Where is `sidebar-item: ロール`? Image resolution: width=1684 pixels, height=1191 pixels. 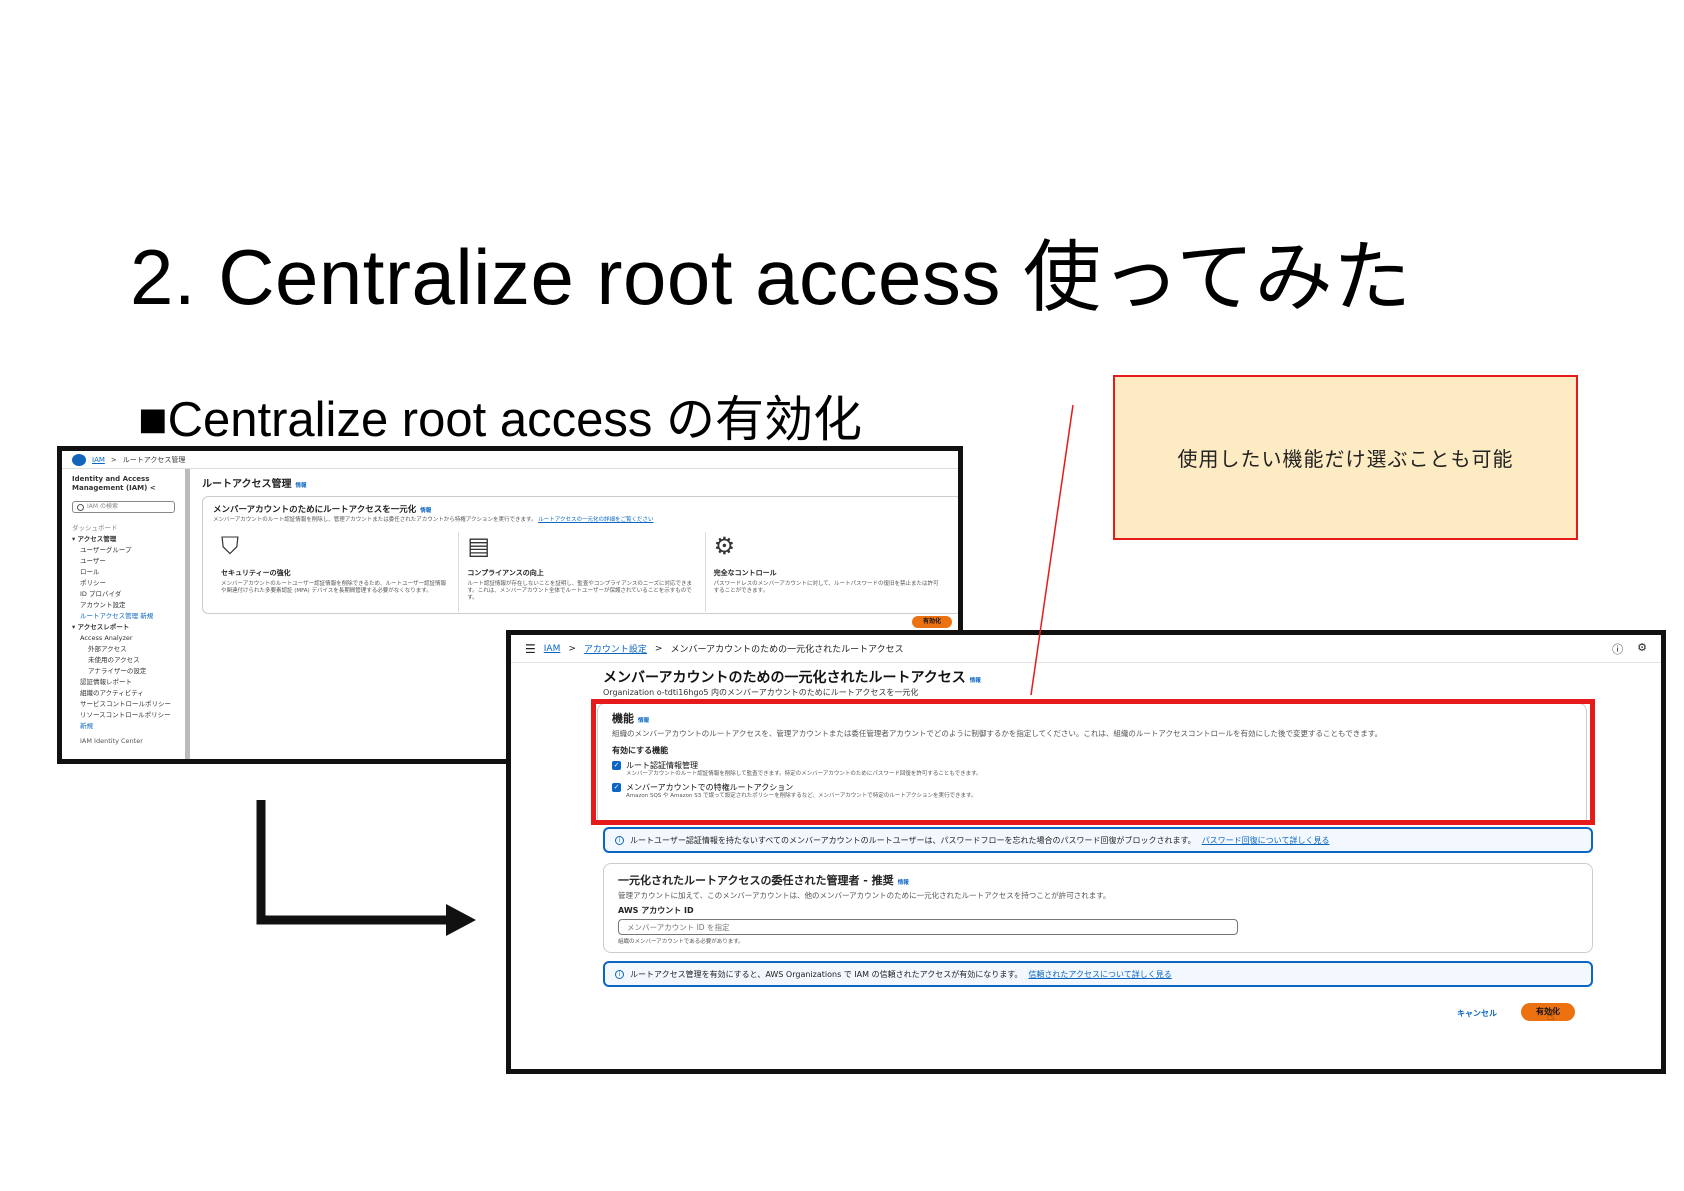 sidebar-item: ロール is located at coordinates (123, 572).